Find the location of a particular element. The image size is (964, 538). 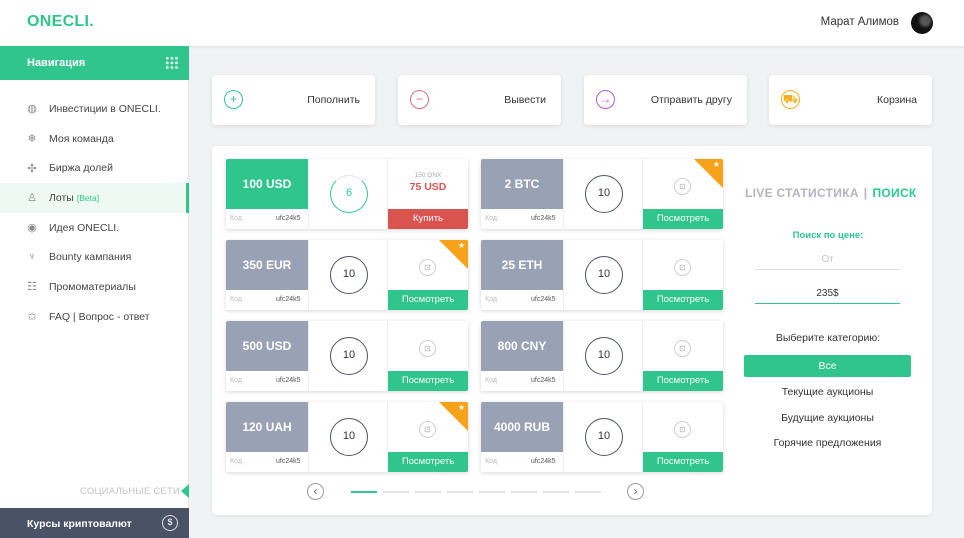

sidebar-item-label: Моя команда is located at coordinates (81, 138).